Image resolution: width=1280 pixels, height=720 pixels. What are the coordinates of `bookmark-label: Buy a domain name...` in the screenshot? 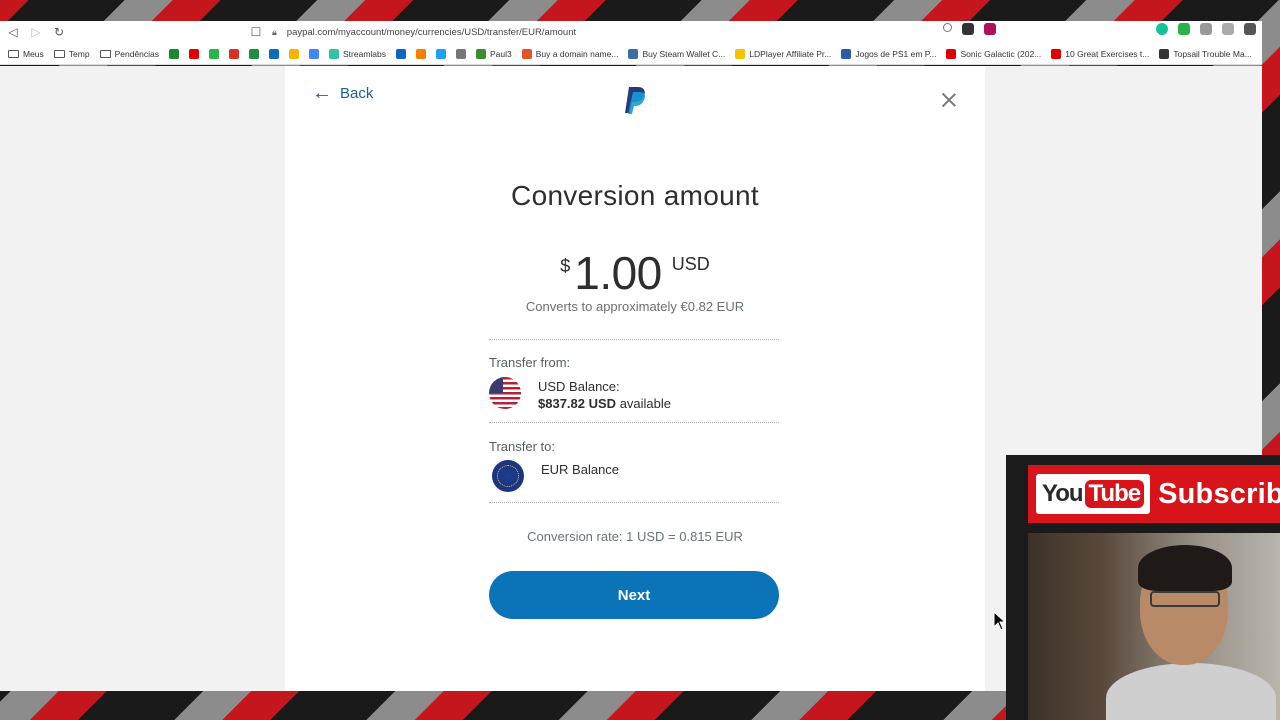 It's located at (577, 54).